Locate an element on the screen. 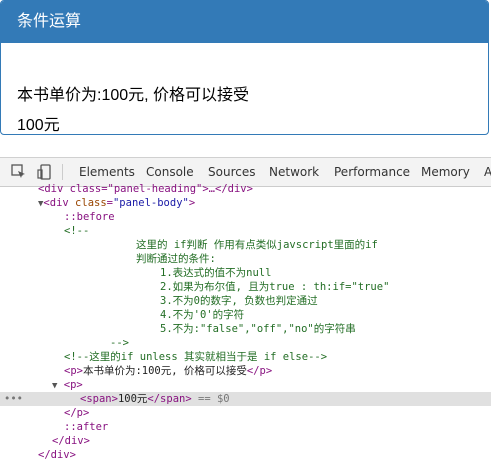 This screenshot has width=491, height=468. tree-row-span-selected: ••• <span>100元</span> == $0 is located at coordinates (245, 399).